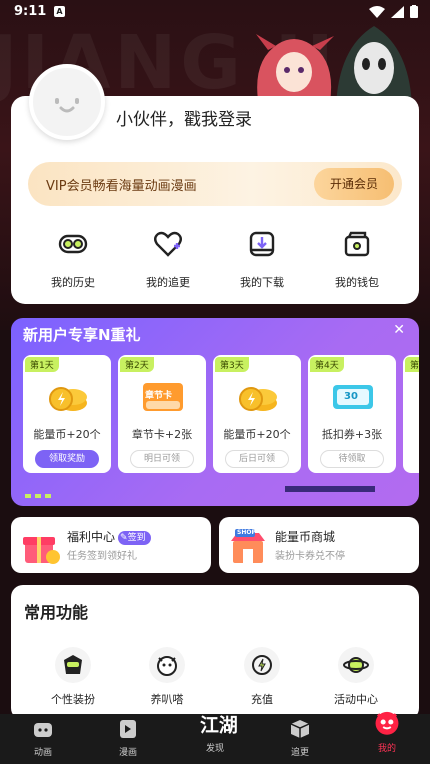 The height and width of the screenshot is (764, 430). I want to click on bottom-tab-bar: 动画 漫画 江湖 发现 追更 我的, so click(215, 737).